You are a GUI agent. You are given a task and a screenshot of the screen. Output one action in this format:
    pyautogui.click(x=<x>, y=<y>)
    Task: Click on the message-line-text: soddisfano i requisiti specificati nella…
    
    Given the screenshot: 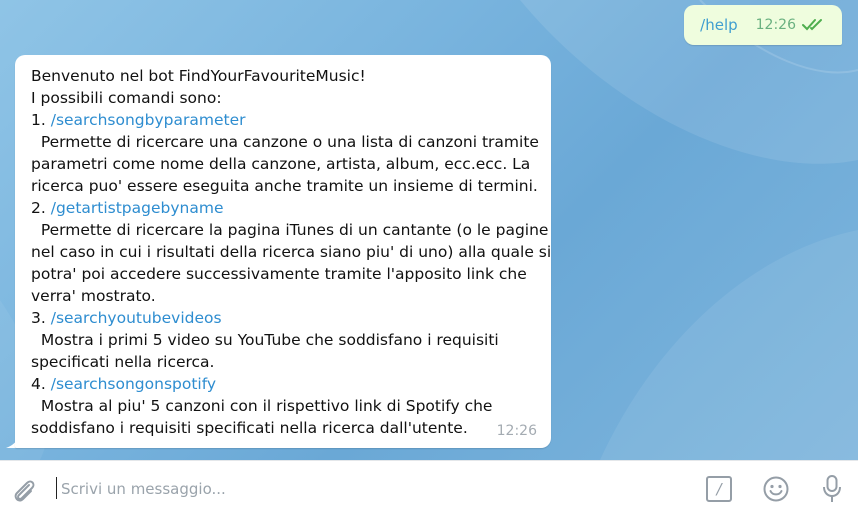 What is the action you would take?
    pyautogui.click(x=249, y=428)
    